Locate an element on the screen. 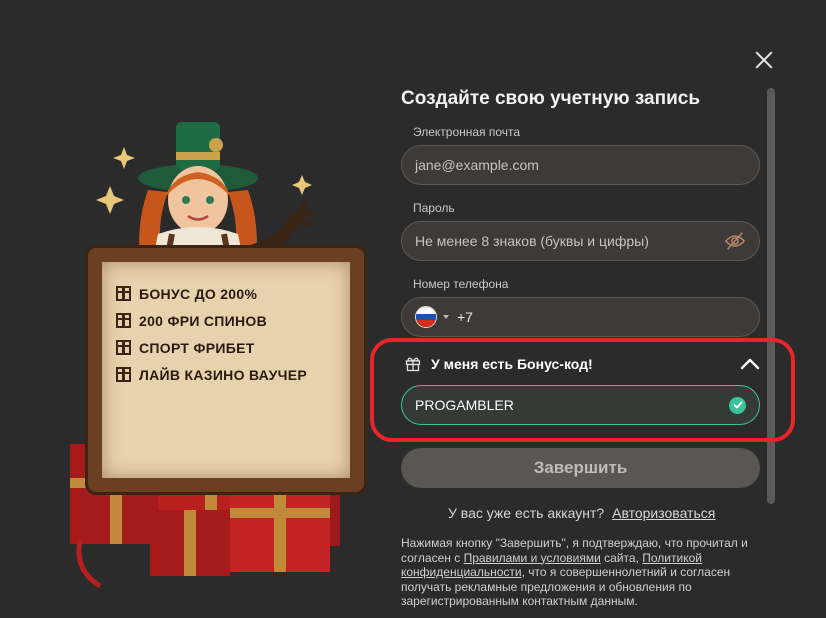  email-label: Электронная почта is located at coordinates (467, 132).